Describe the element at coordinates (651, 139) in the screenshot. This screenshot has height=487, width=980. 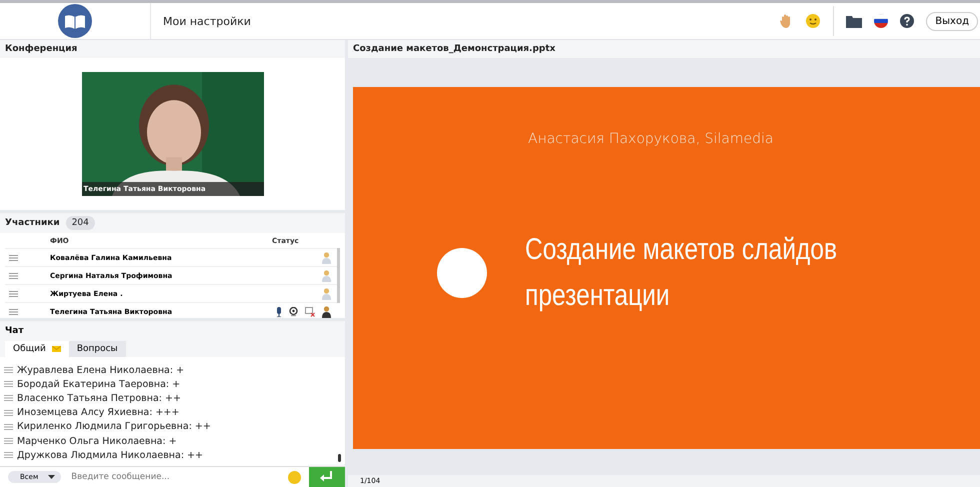
I see `slide-author: Анастасия Пахорукова, Silamedia` at that location.